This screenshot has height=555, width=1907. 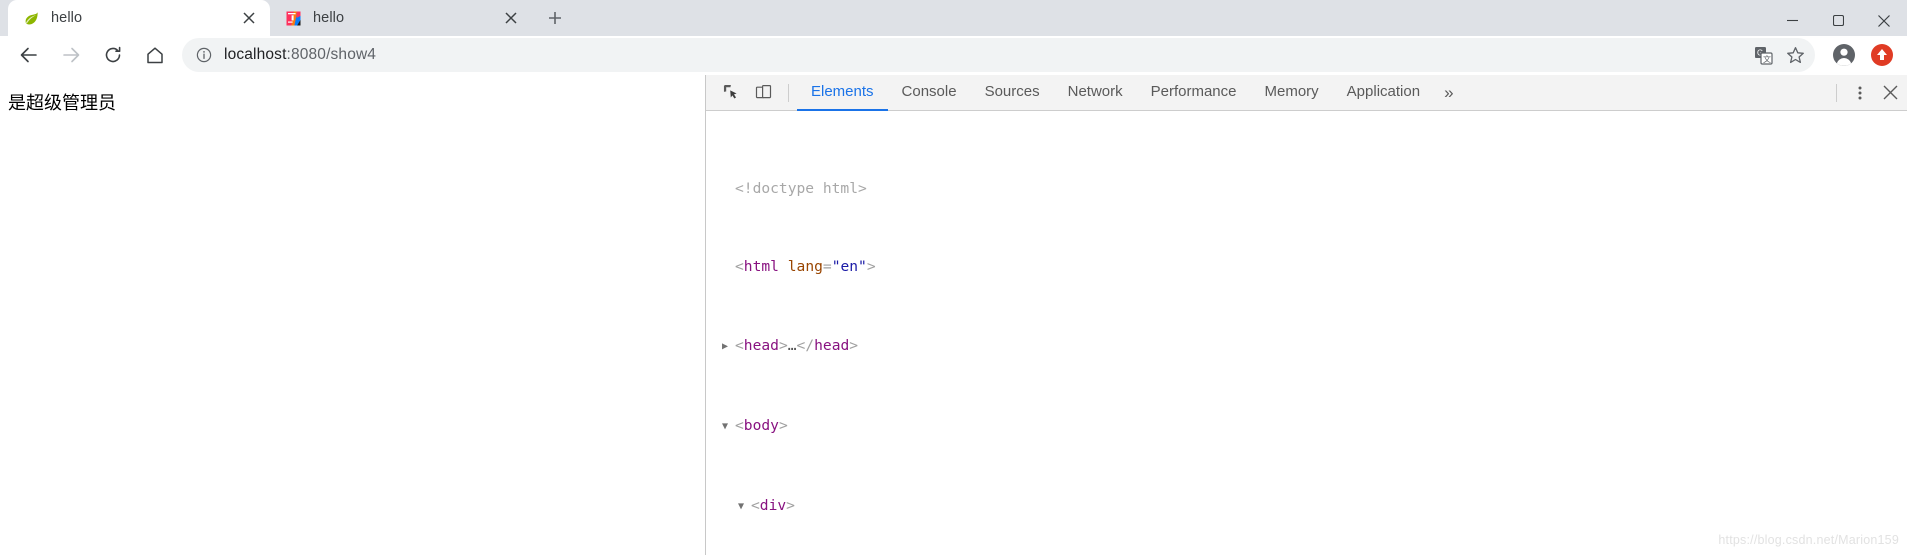 What do you see at coordinates (728, 347) in the screenshot?
I see `head-expand-triangle-icon` at bounding box center [728, 347].